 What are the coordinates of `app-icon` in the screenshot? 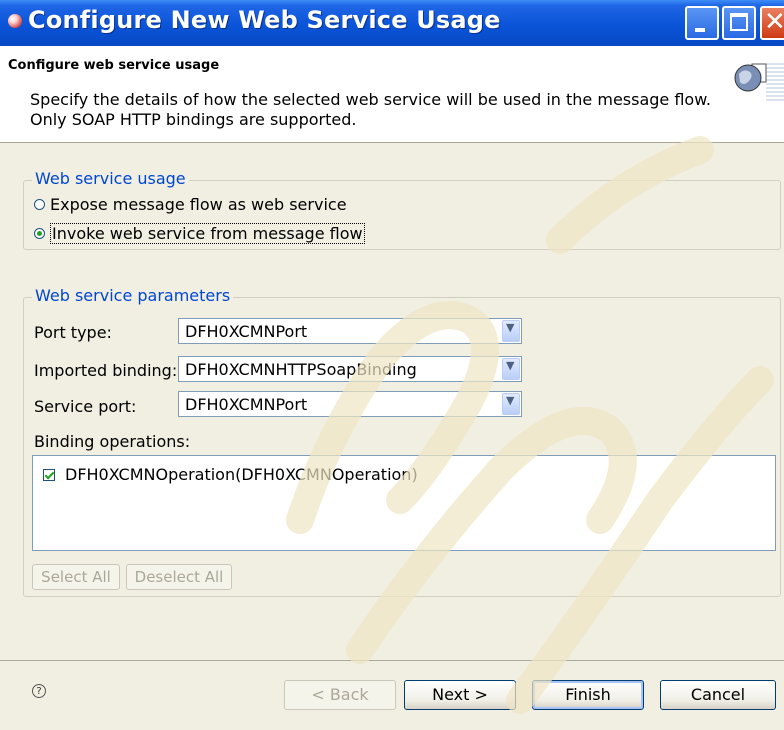 It's located at (15, 21).